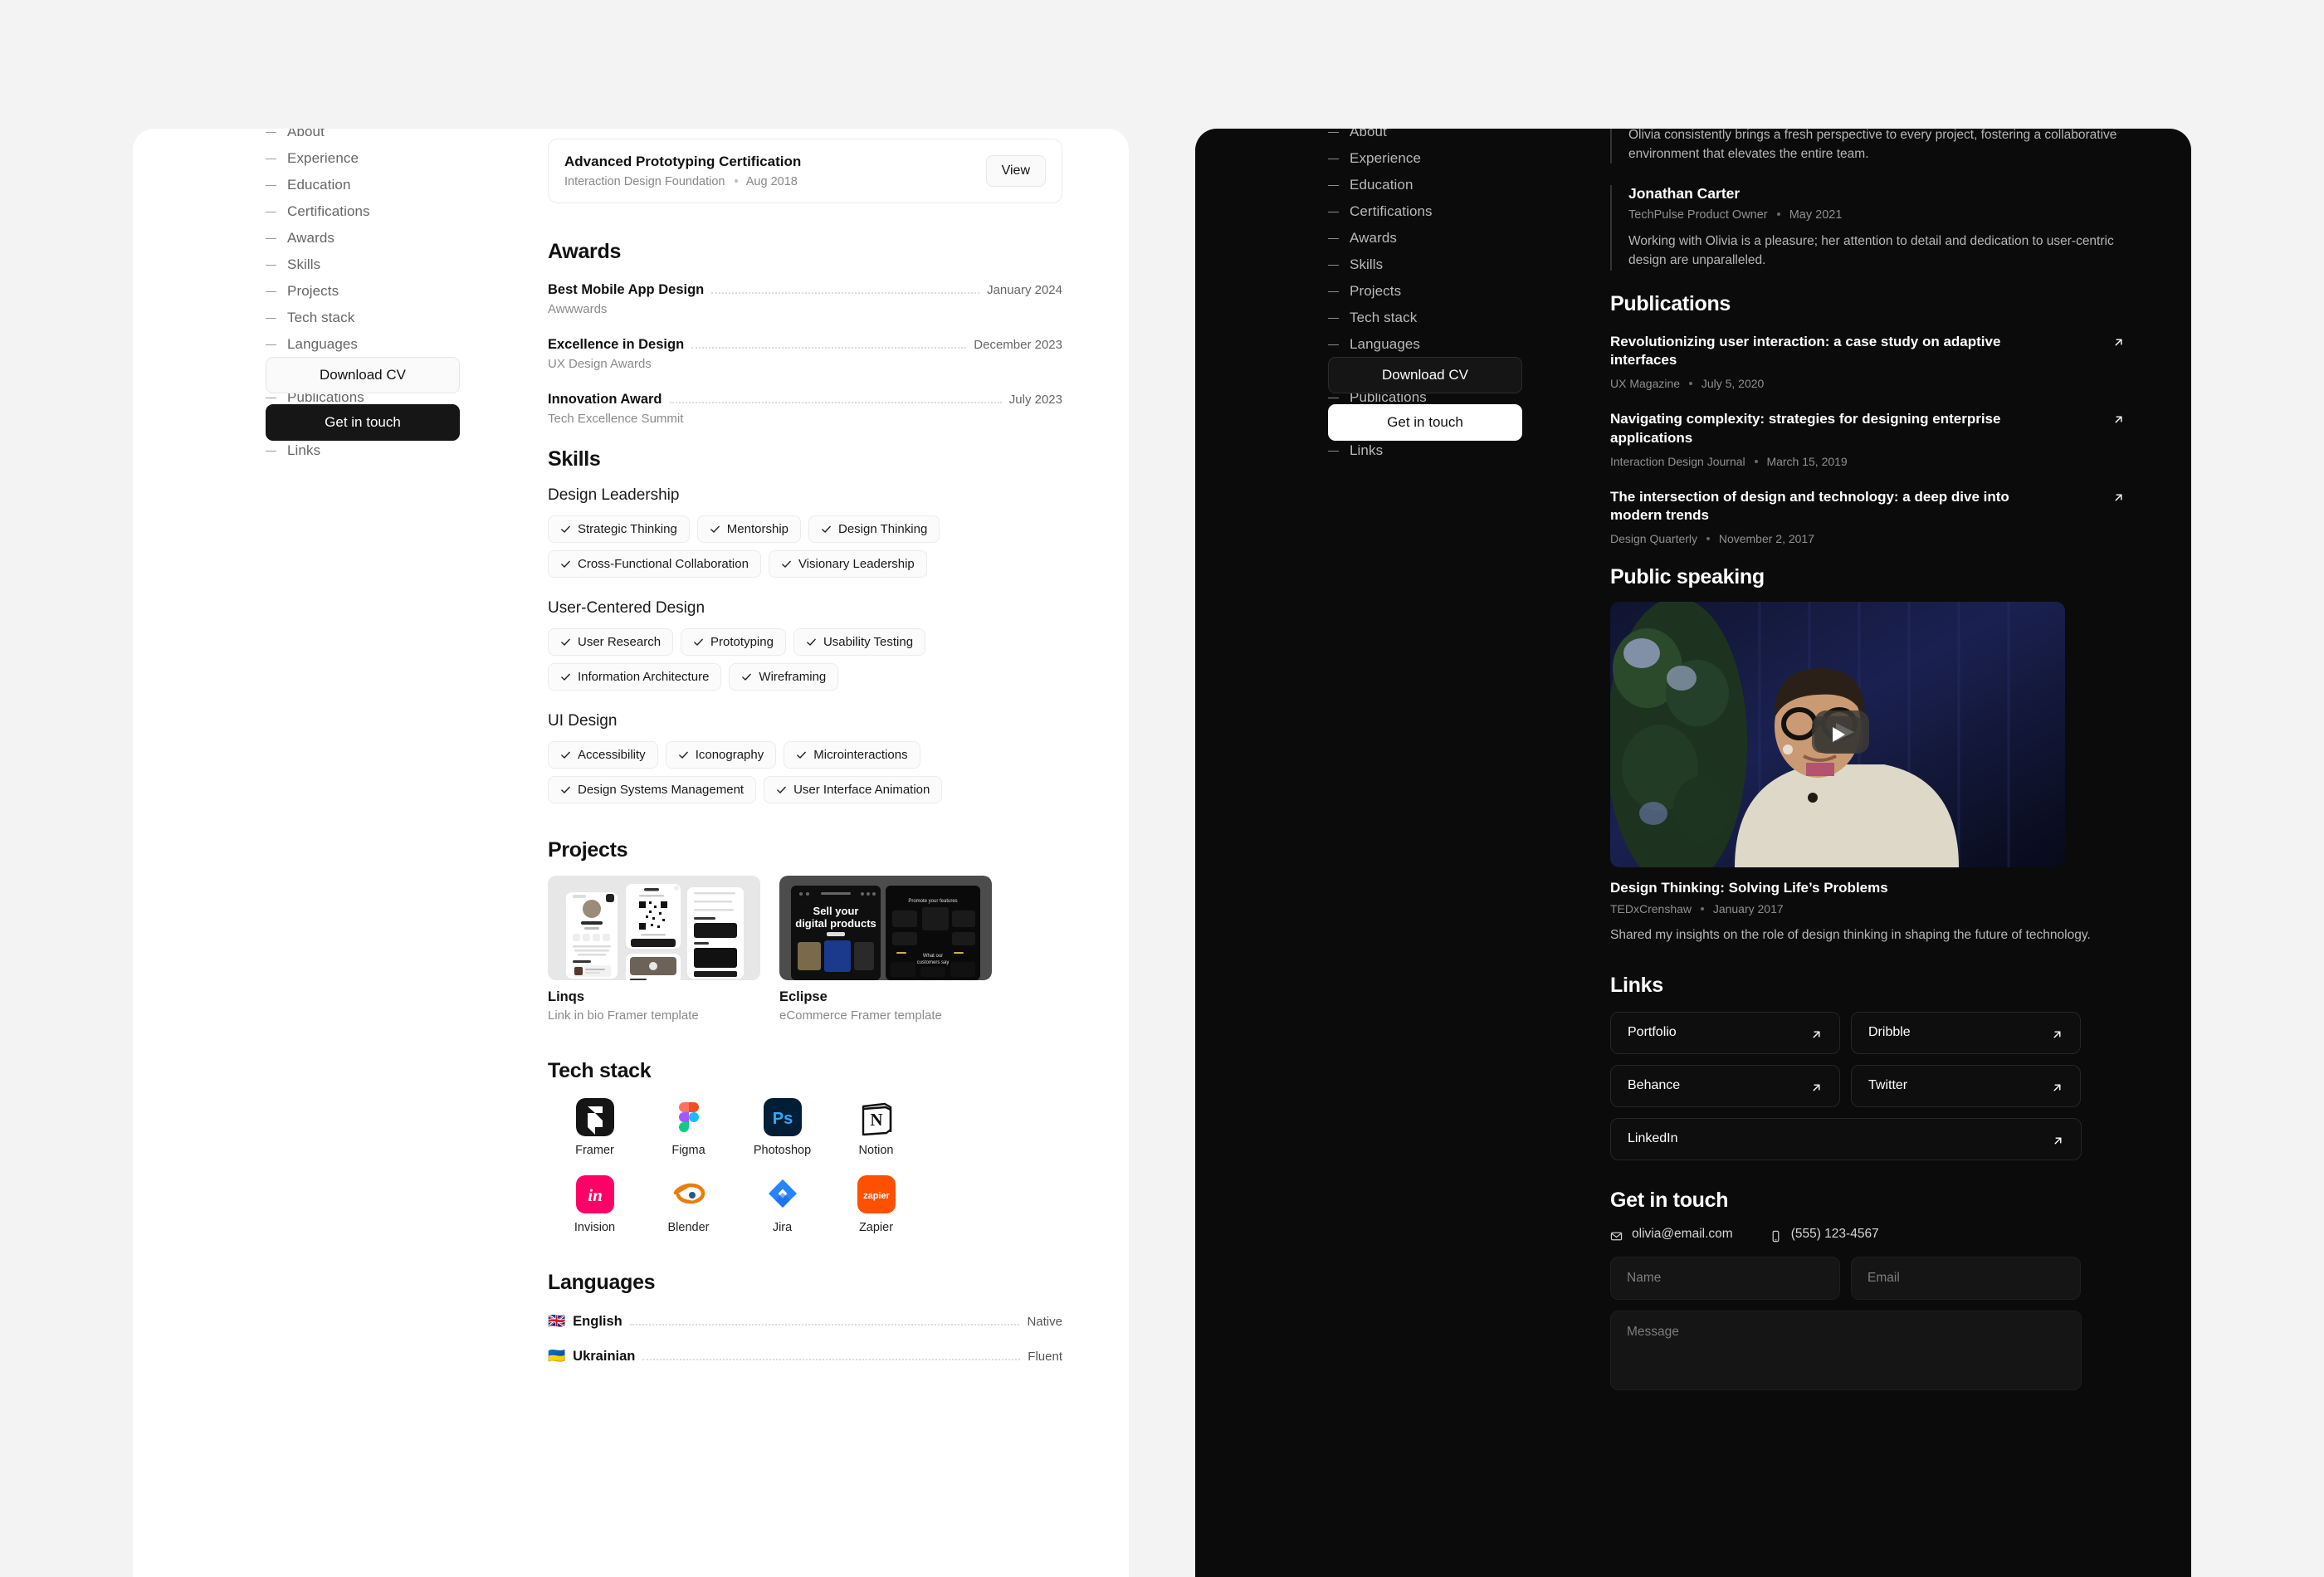 This screenshot has width=2324, height=1577. I want to click on skill-chip: User Interface Animation, so click(854, 789).